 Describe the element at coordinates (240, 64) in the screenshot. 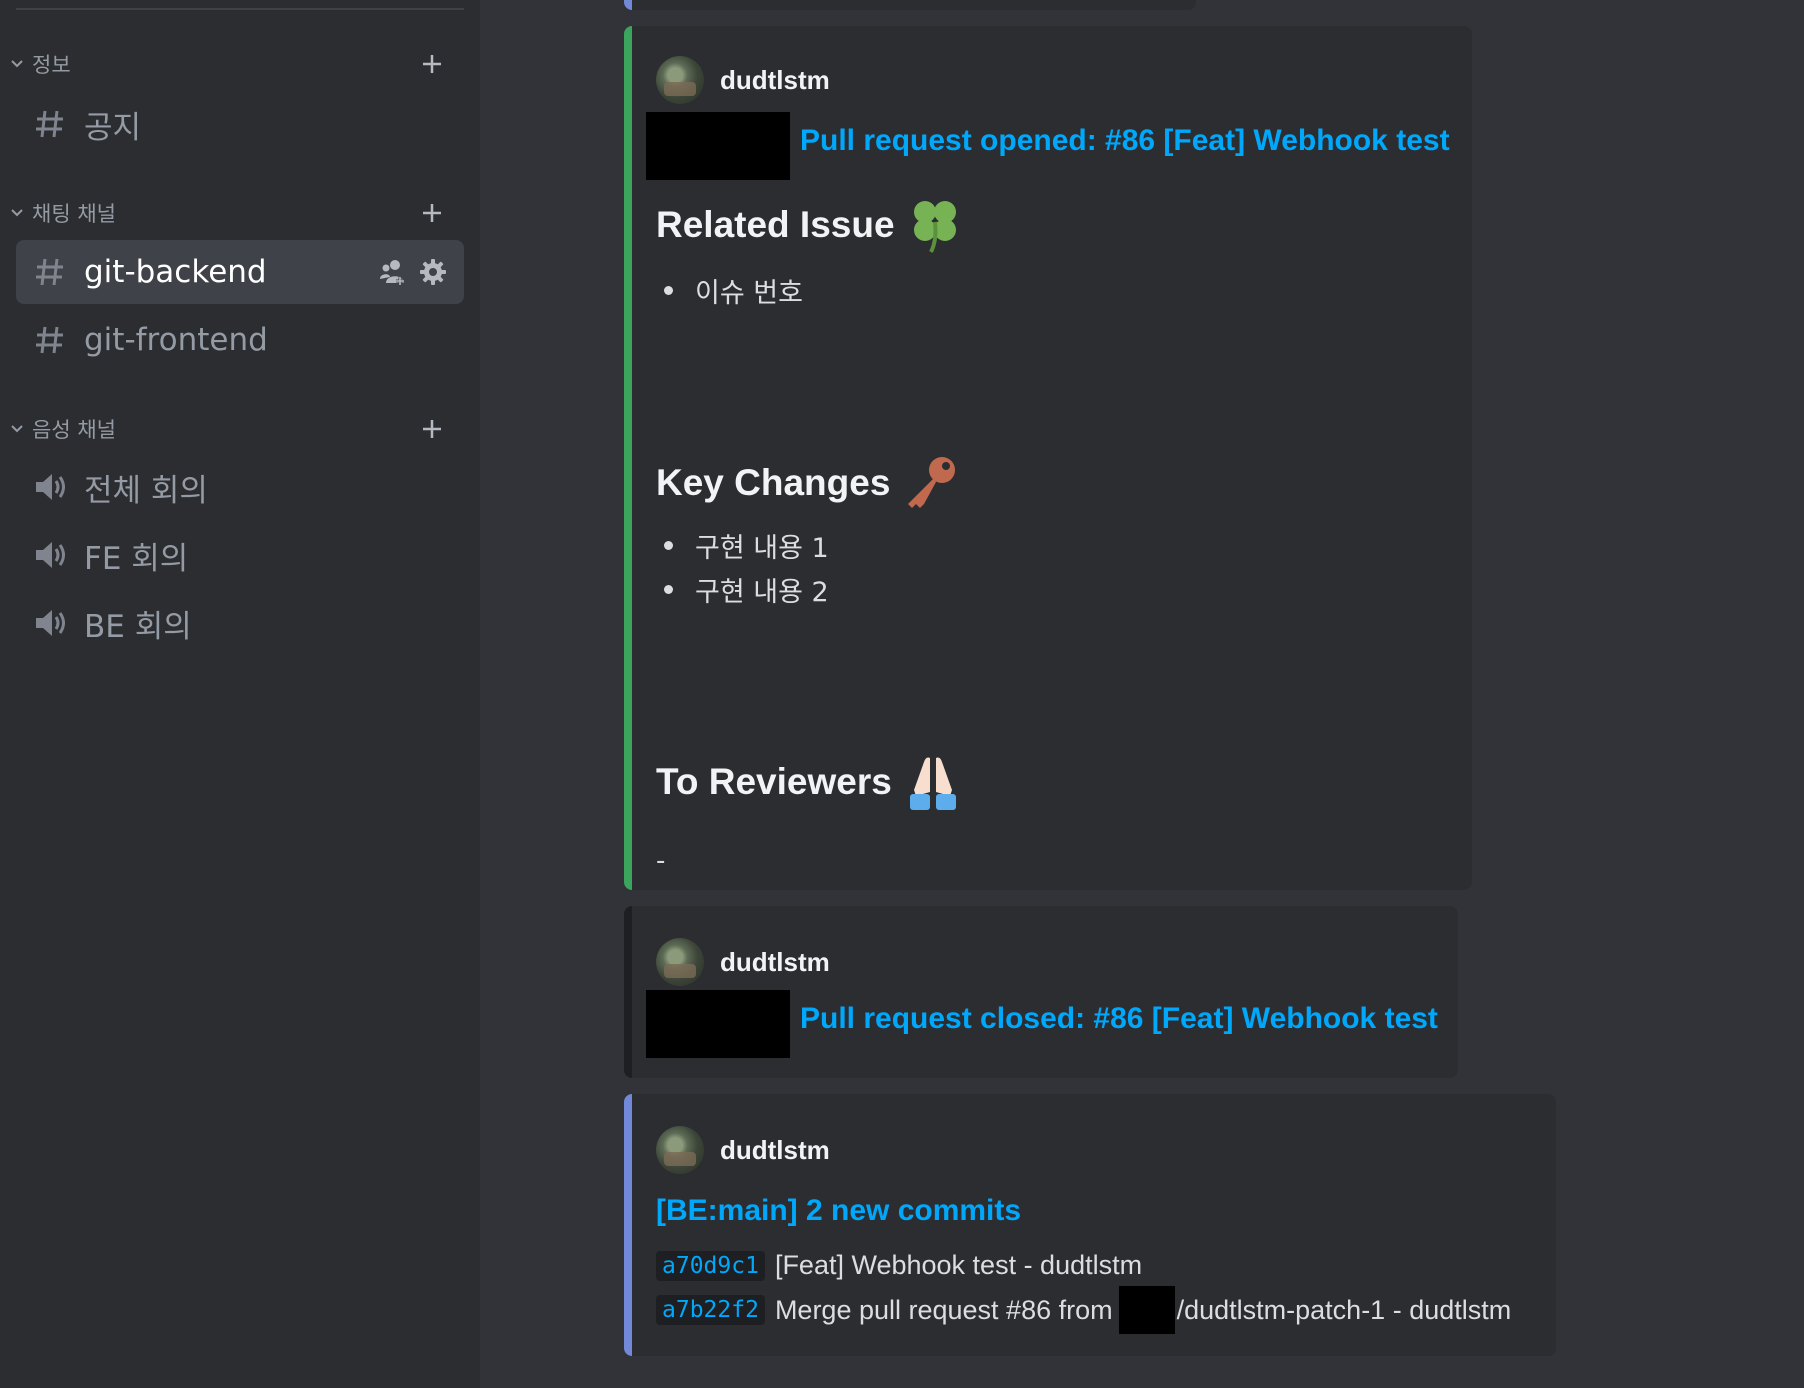

I see `category-info: 정보` at that location.